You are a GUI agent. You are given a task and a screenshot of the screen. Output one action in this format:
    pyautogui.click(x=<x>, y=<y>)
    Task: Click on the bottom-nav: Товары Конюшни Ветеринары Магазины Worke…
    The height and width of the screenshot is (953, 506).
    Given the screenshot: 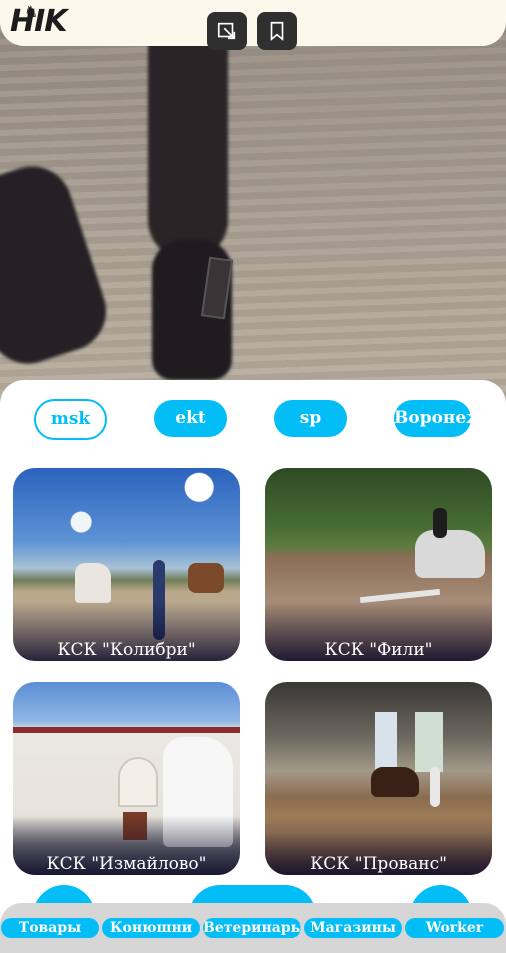 What is the action you would take?
    pyautogui.click(x=253, y=928)
    